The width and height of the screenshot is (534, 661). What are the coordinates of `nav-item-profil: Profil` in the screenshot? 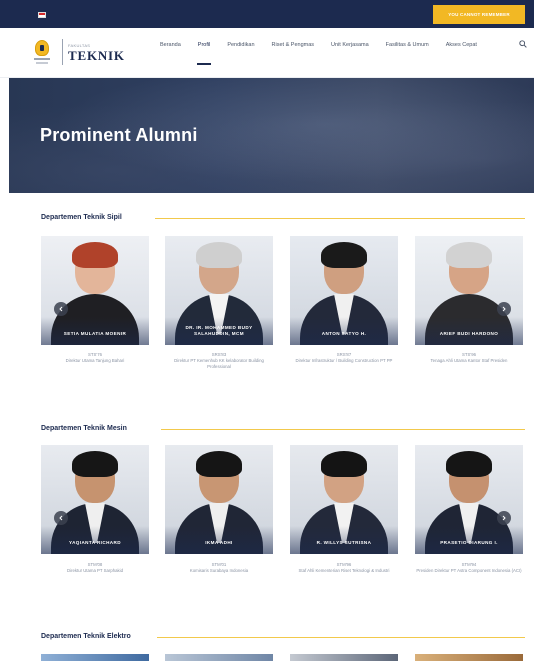 It's located at (203, 53).